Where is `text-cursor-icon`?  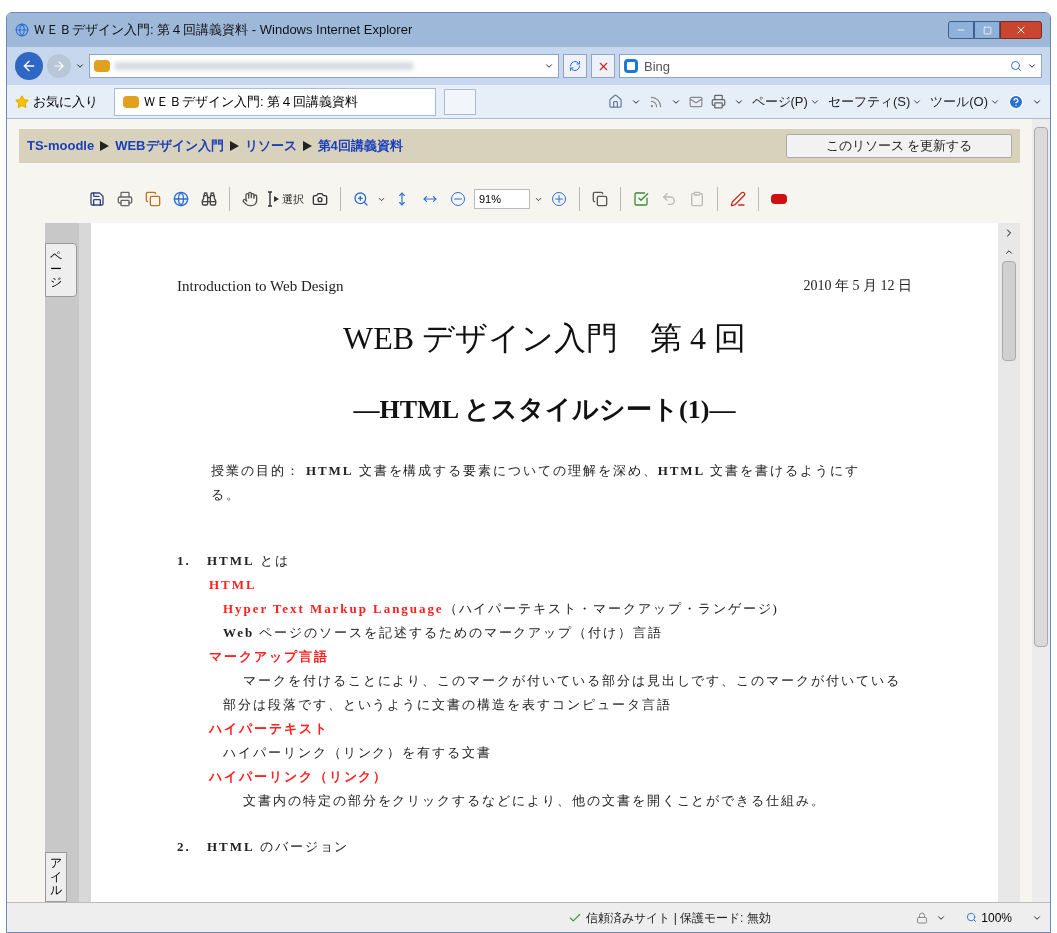
text-cursor-icon is located at coordinates (273, 199).